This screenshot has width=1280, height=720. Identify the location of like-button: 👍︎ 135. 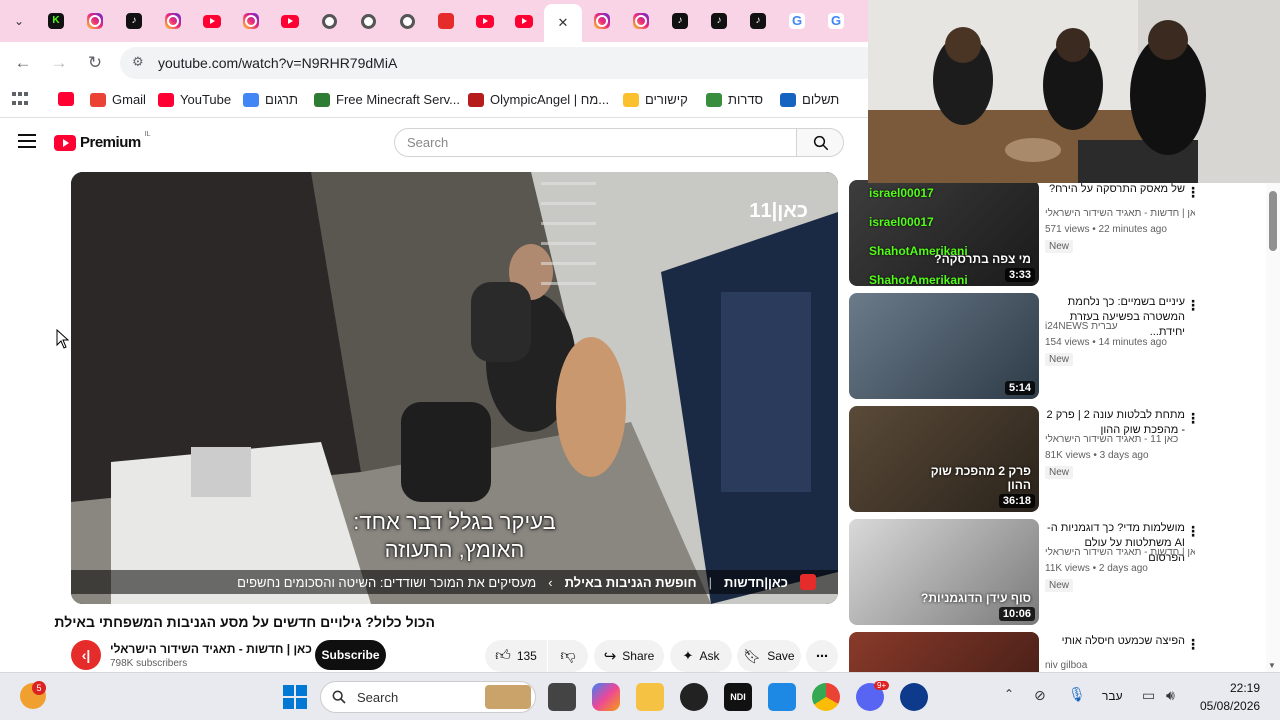
(516, 656).